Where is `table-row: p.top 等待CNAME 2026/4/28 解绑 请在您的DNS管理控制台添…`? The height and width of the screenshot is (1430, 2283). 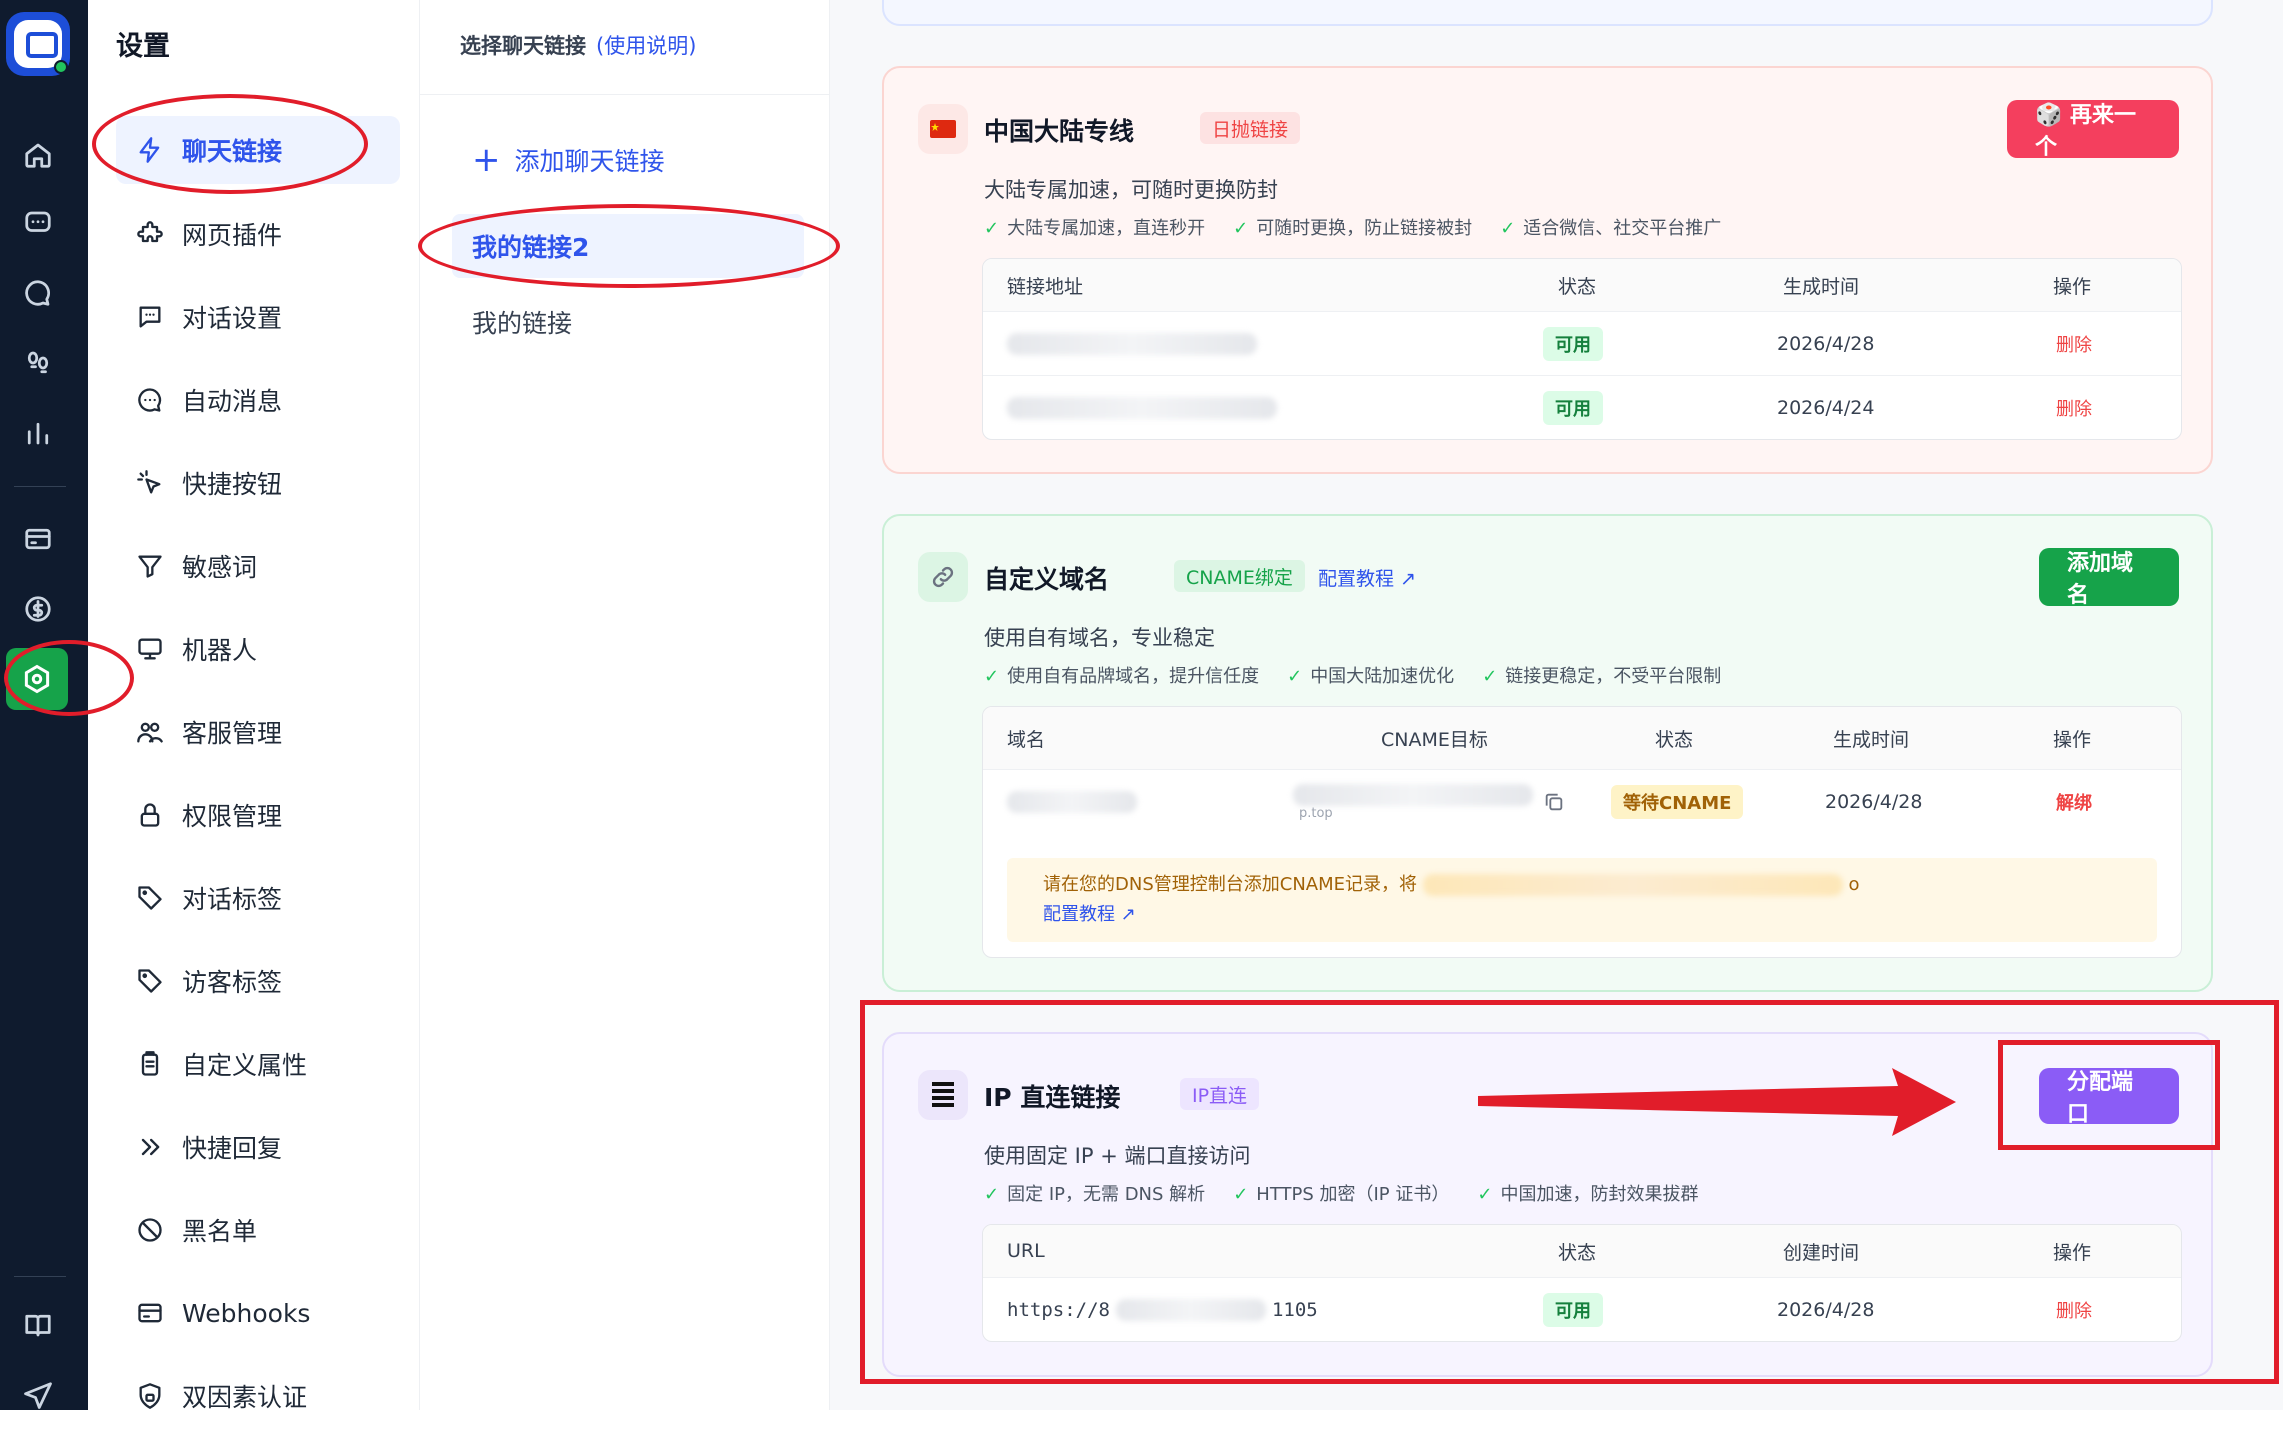
table-row: p.top 等待CNAME 2026/4/28 解绑 请在您的DNS管理控制台添… is located at coordinates (1582, 863).